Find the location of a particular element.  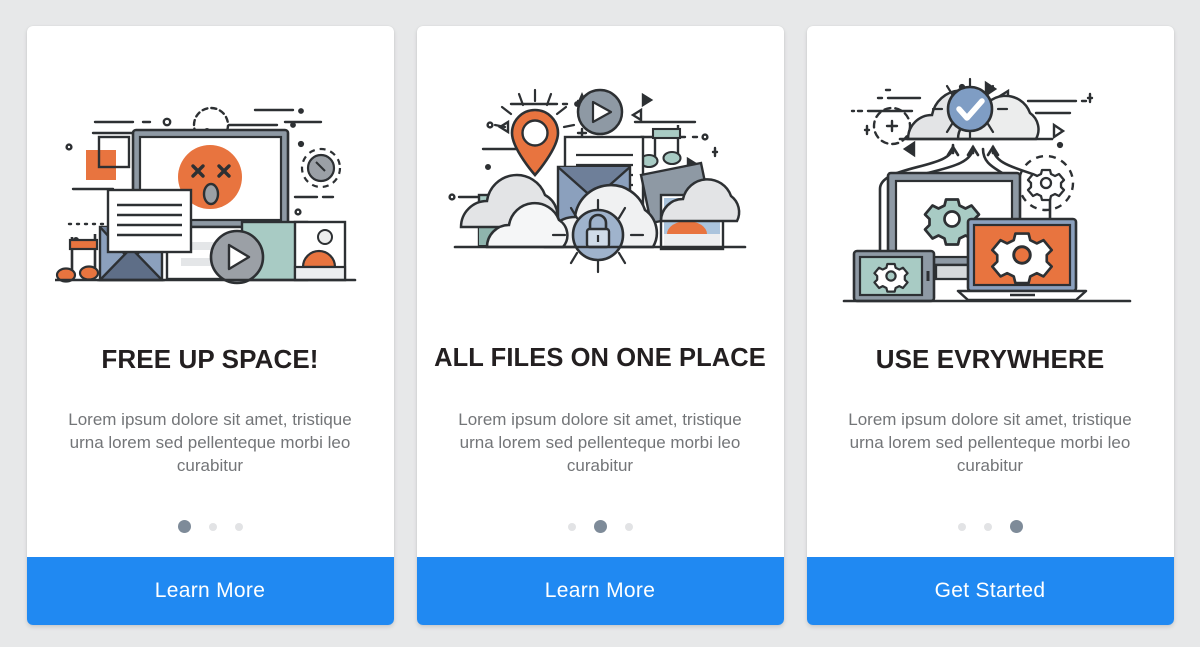

square-decoration is located at coordinates (101, 164).